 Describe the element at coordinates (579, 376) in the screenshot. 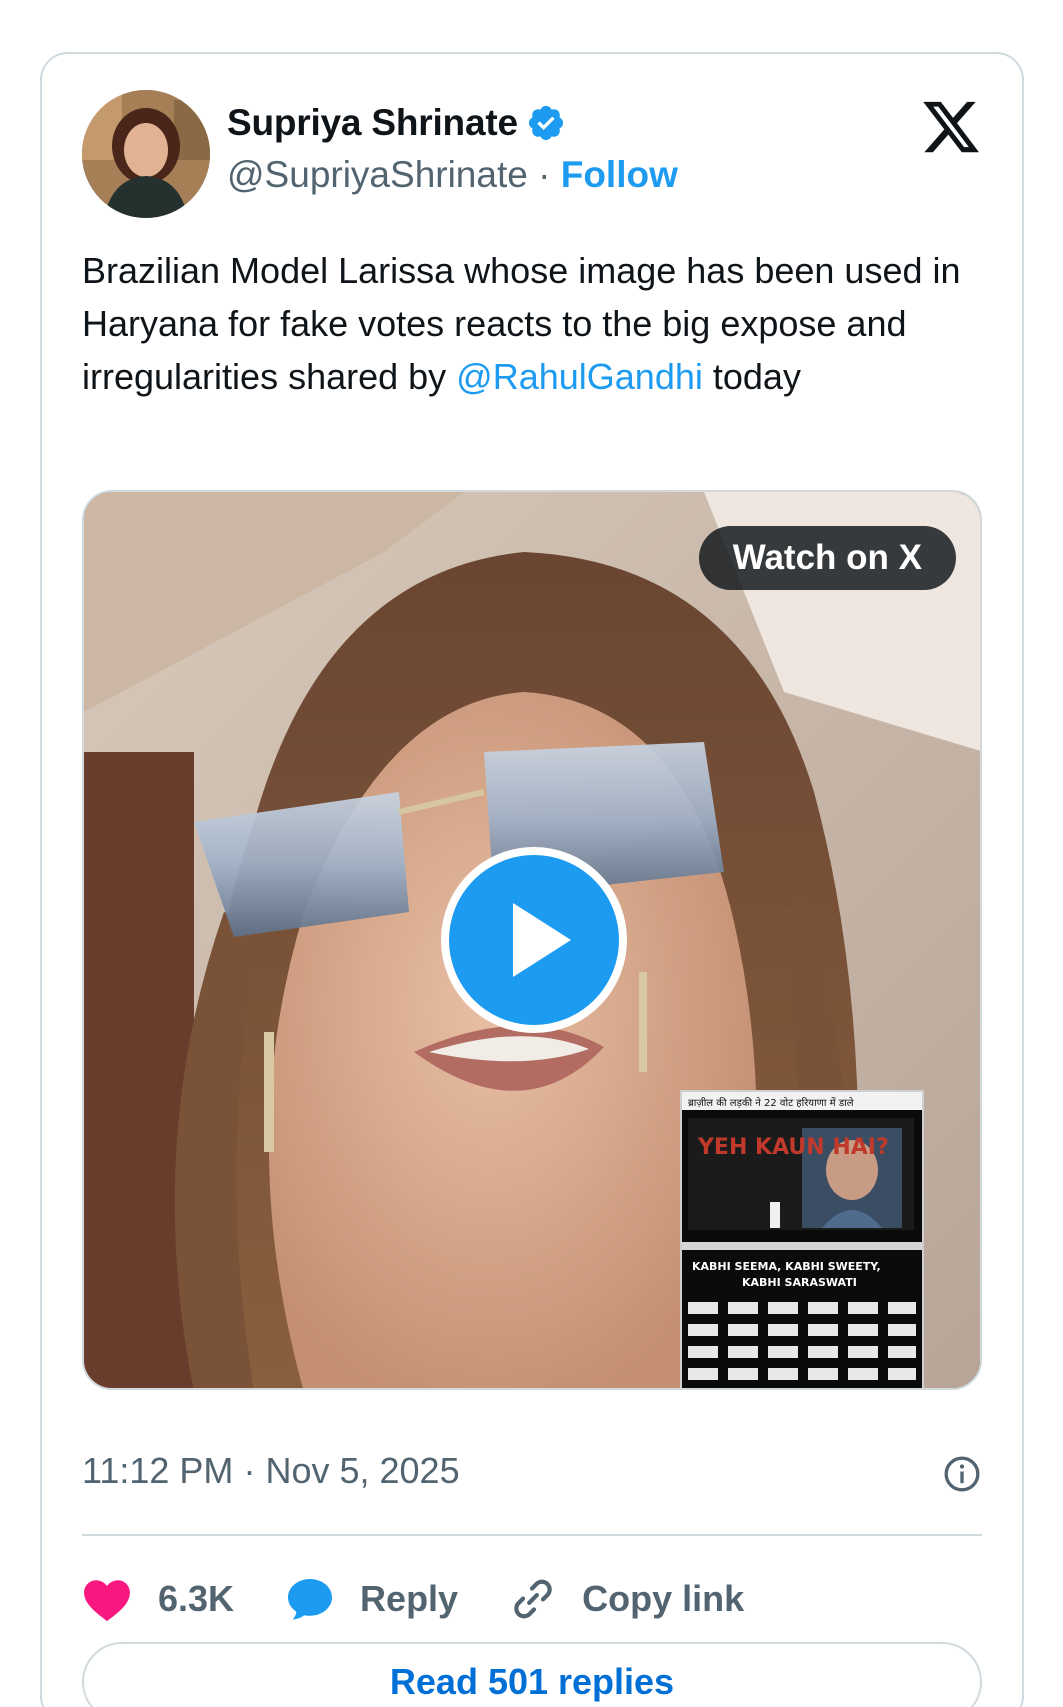

I see `mention-link: @RahulGandhi` at that location.